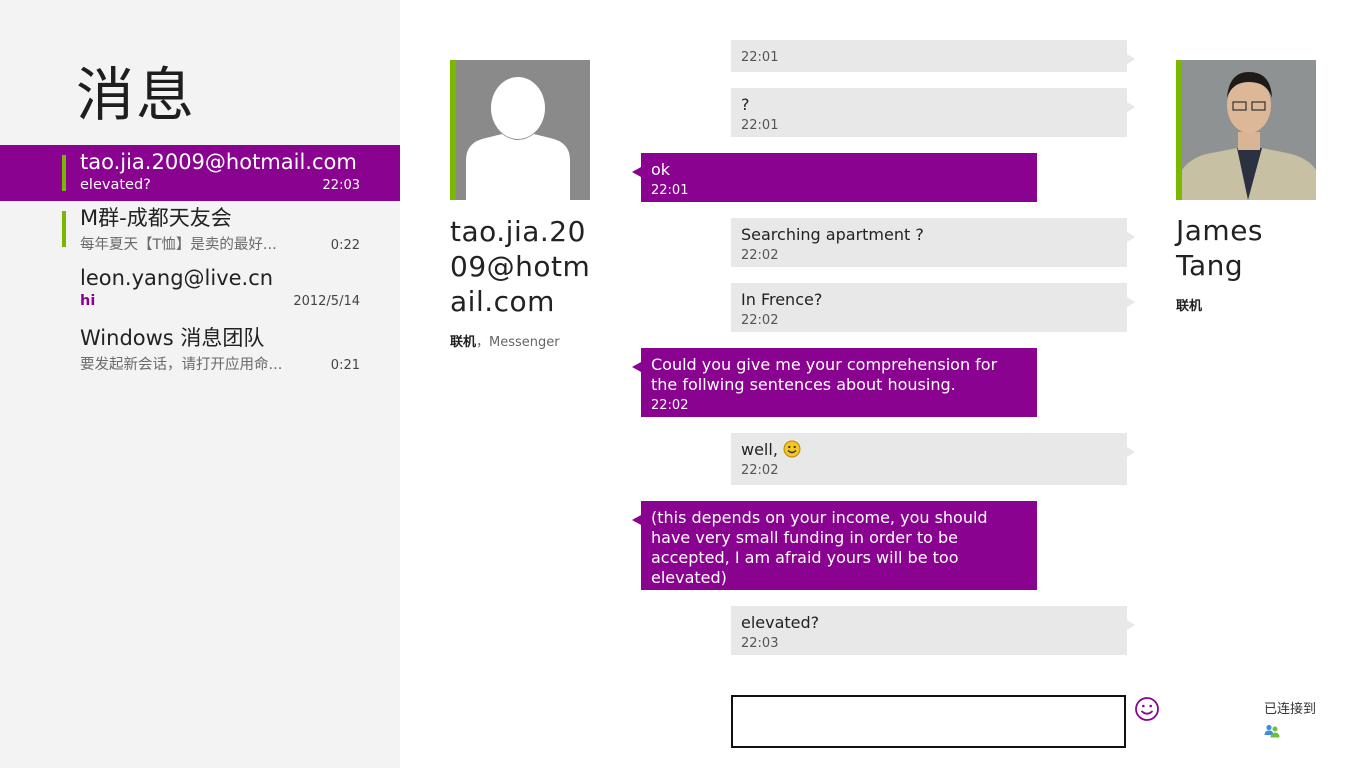 The image size is (1366, 768). I want to click on message-incoming: Searching apartment ? 22:02, so click(933, 242).